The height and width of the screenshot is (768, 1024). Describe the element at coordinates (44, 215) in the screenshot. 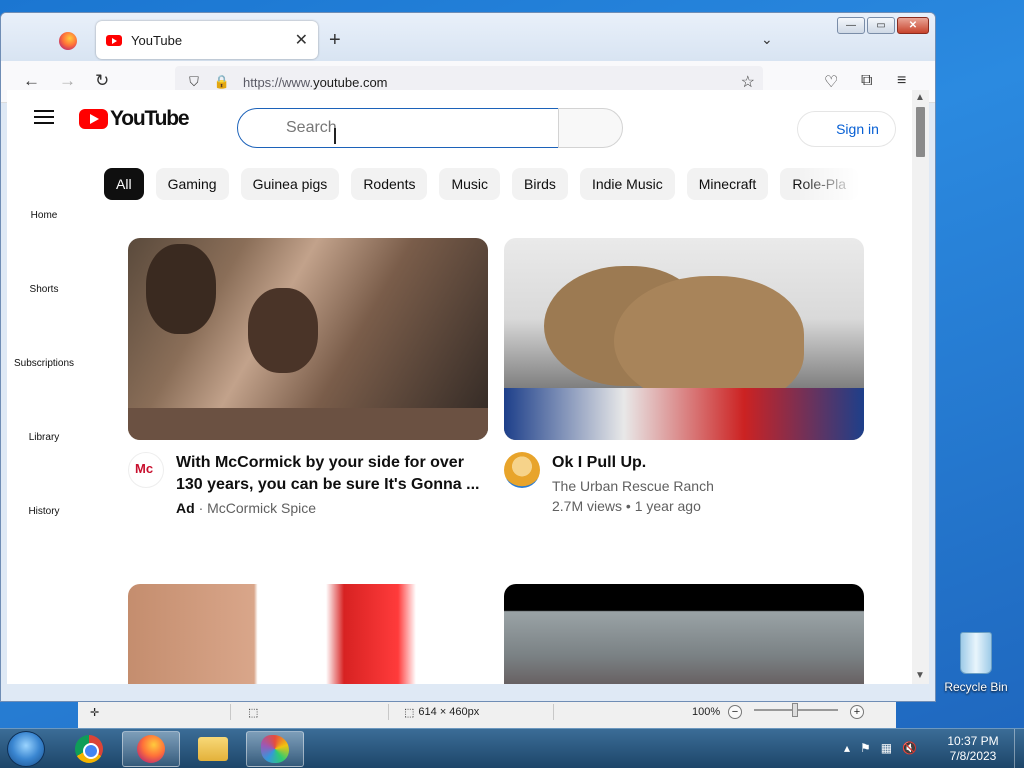

I see `sidebar-item-home: Home` at that location.